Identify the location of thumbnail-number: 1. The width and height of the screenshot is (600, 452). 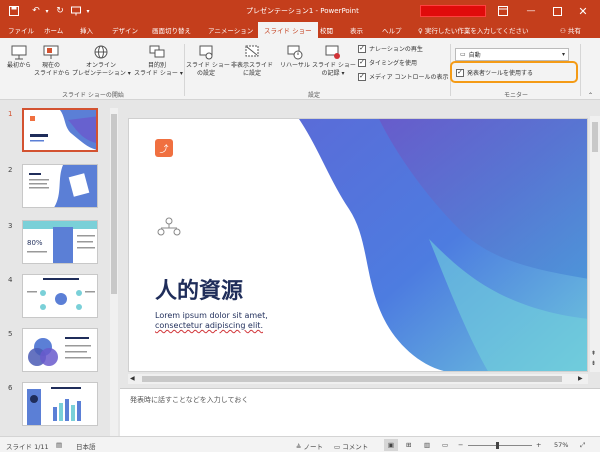
(10, 114).